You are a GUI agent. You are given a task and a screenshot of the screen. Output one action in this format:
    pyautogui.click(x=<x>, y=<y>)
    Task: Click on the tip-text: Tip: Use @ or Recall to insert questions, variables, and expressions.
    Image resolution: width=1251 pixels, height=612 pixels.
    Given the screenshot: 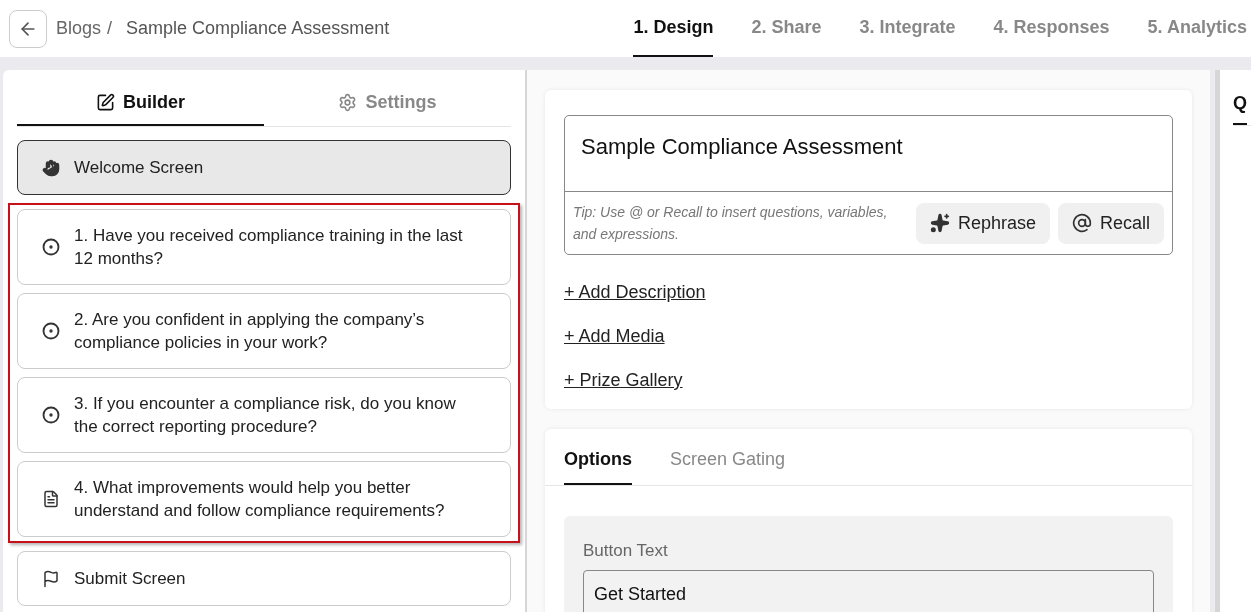 What is the action you would take?
    pyautogui.click(x=731, y=223)
    